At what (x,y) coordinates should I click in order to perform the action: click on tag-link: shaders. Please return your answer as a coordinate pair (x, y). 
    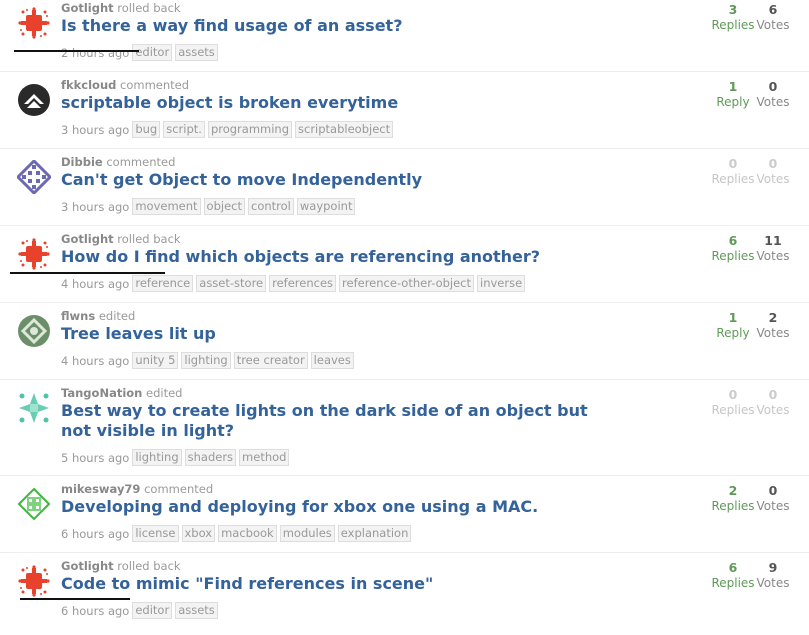
    Looking at the image, I should click on (210, 457).